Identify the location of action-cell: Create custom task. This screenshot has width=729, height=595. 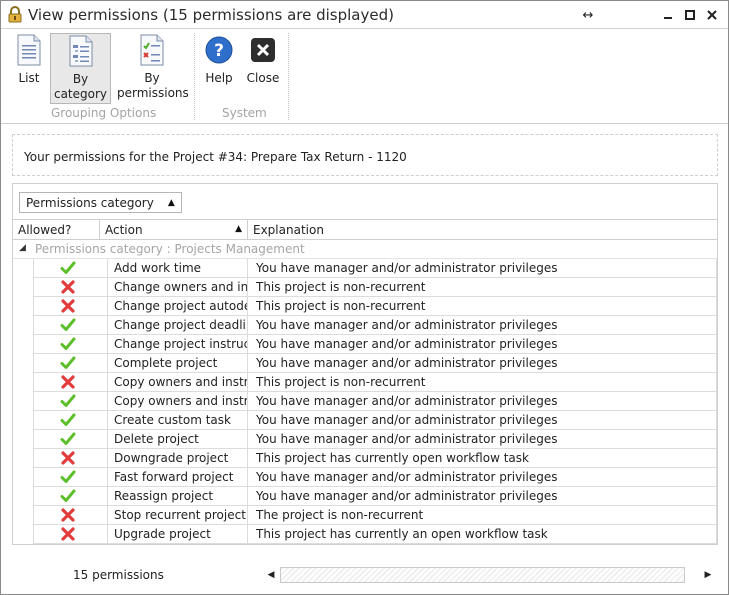
(178, 420).